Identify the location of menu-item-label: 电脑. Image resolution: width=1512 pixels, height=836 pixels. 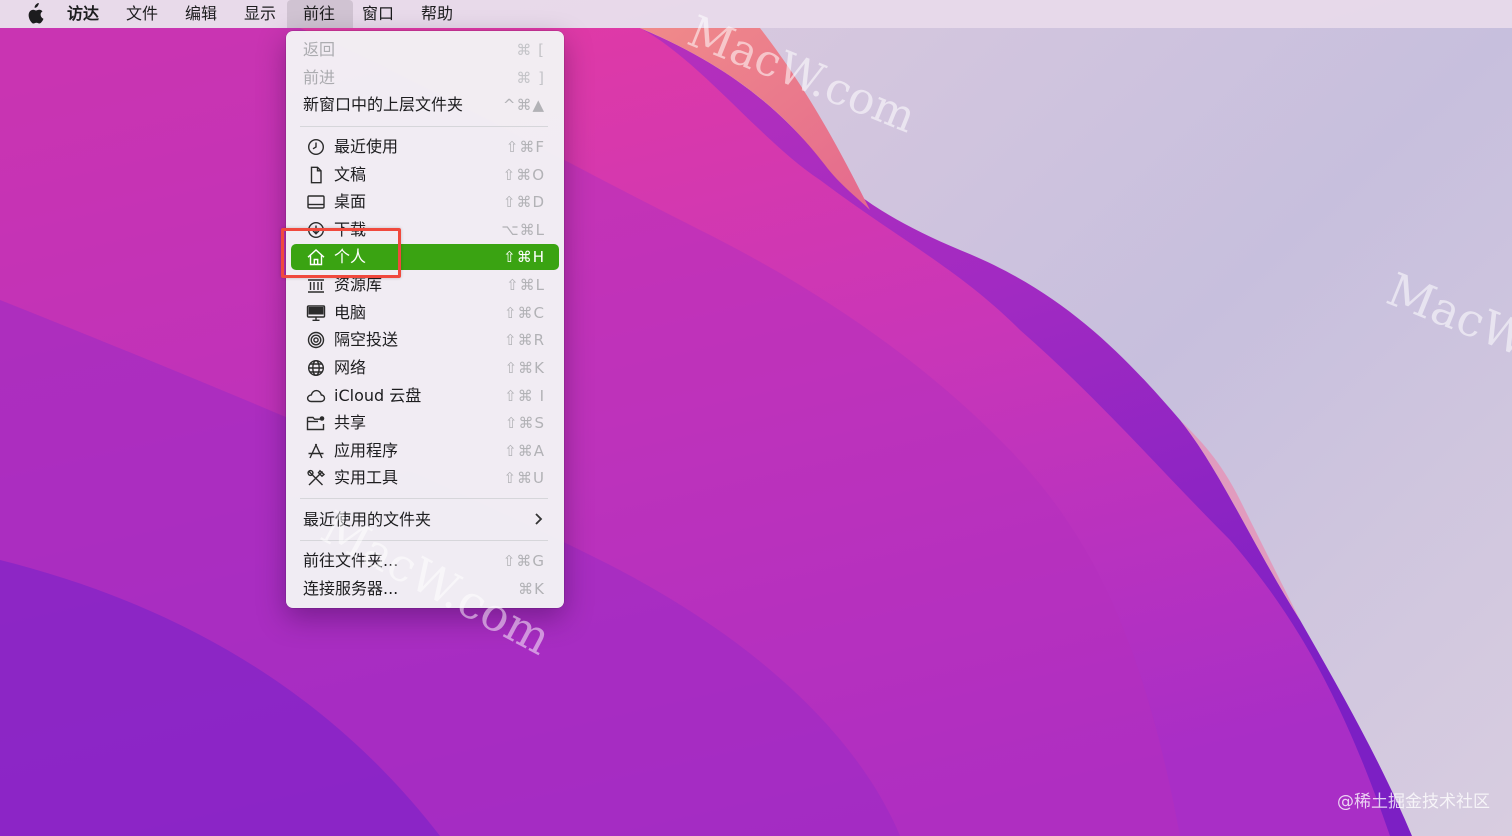
(350, 312).